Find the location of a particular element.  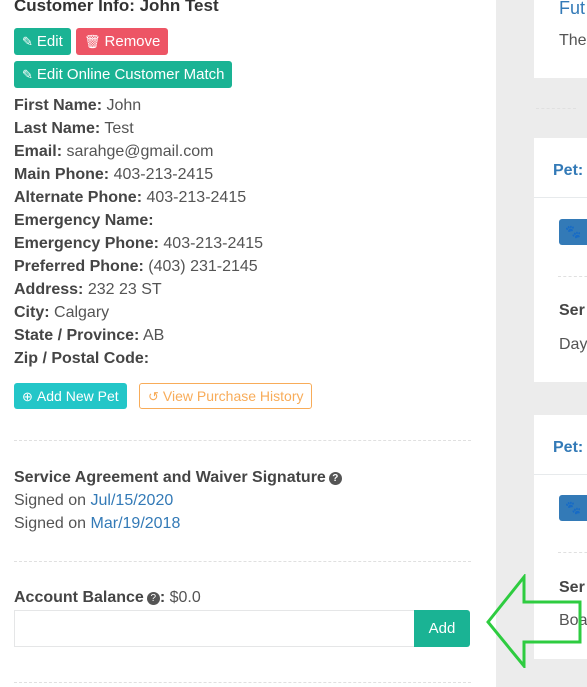

detail-label: City: is located at coordinates (32, 312).